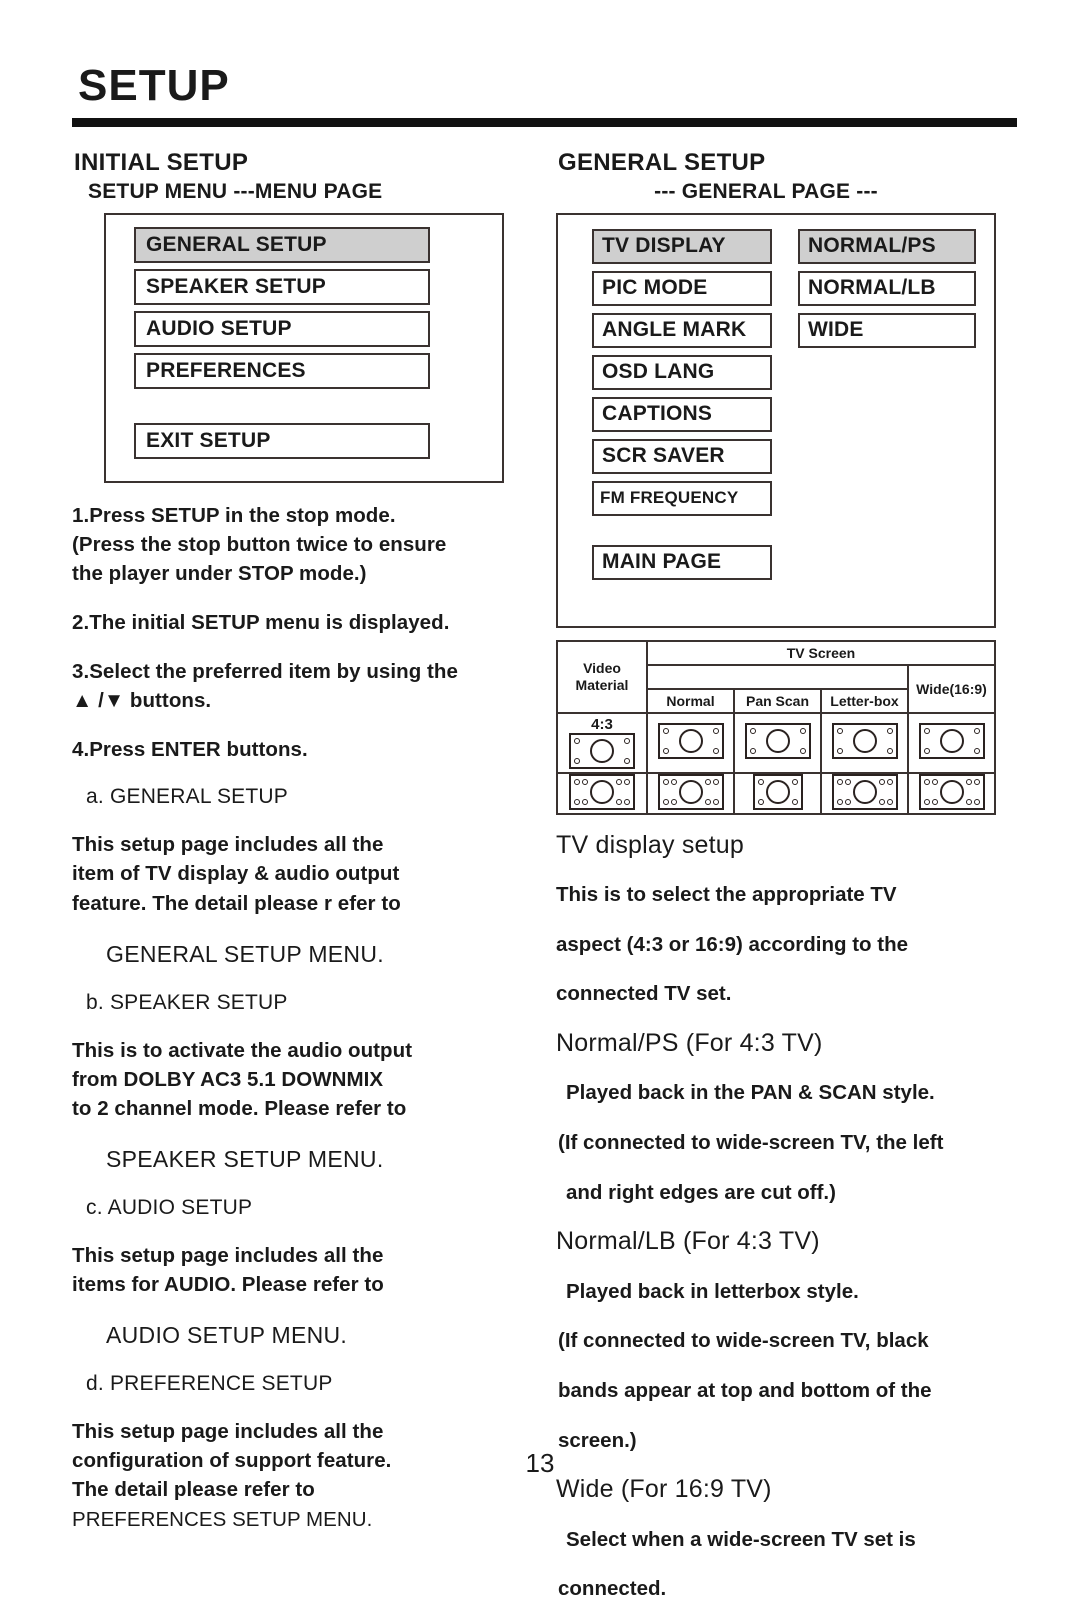 This screenshot has height=1624, width=1080. I want to click on mode-heading-normal-ps: Normal/PS (For 4:3 TV), so click(689, 1042).